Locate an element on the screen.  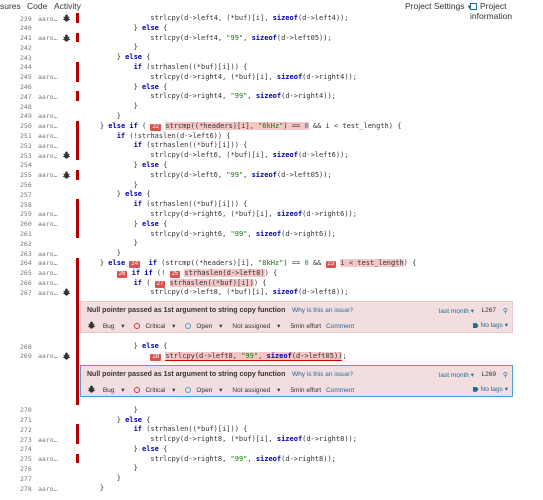
line-number: 272 is located at coordinates (27, 430).